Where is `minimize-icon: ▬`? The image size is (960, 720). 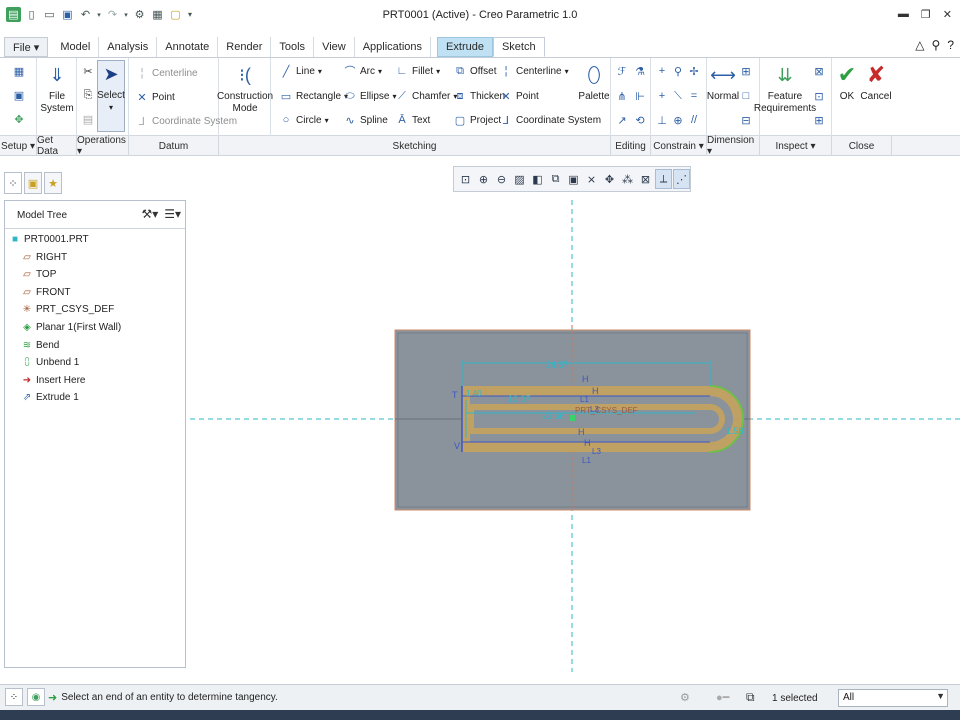 minimize-icon: ▬ is located at coordinates (903, 14).